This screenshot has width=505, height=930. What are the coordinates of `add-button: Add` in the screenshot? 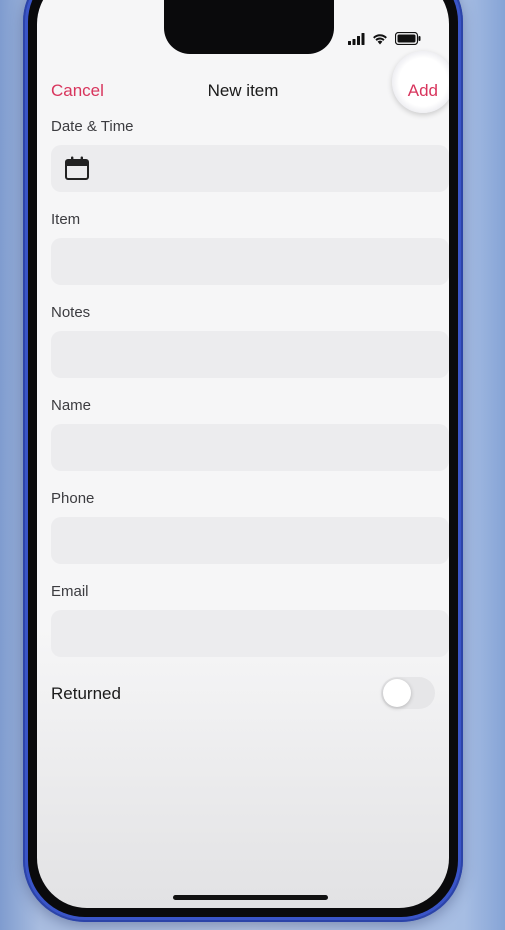 It's located at (423, 91).